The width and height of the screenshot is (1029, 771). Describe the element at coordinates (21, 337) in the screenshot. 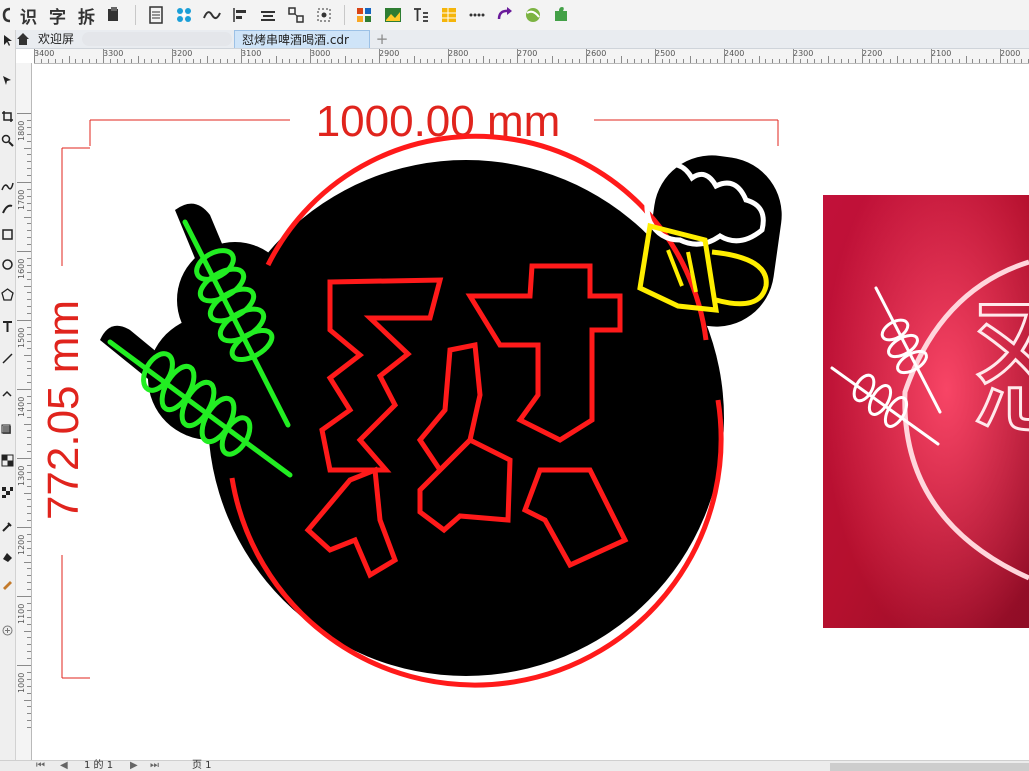

I see `ruler-left-label: 1500` at that location.